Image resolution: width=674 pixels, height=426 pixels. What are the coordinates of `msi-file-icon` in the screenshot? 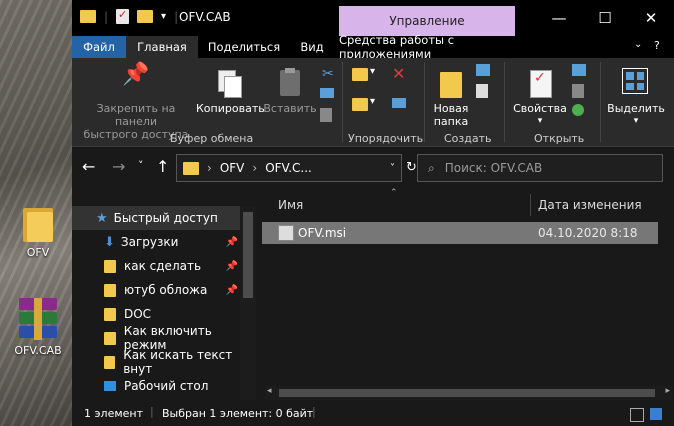 It's located at (286, 233).